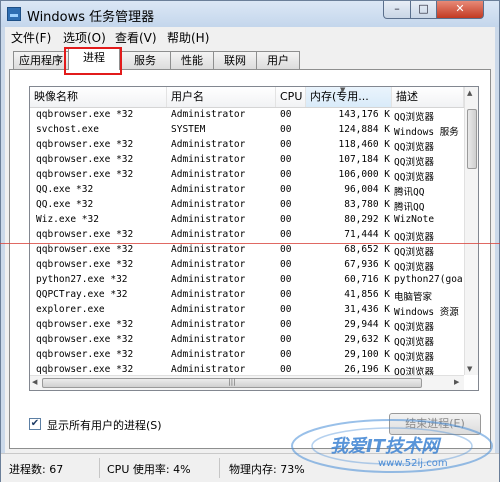 The image size is (500, 482). I want to click on end-process-button: 结束进程(E), so click(435, 424).